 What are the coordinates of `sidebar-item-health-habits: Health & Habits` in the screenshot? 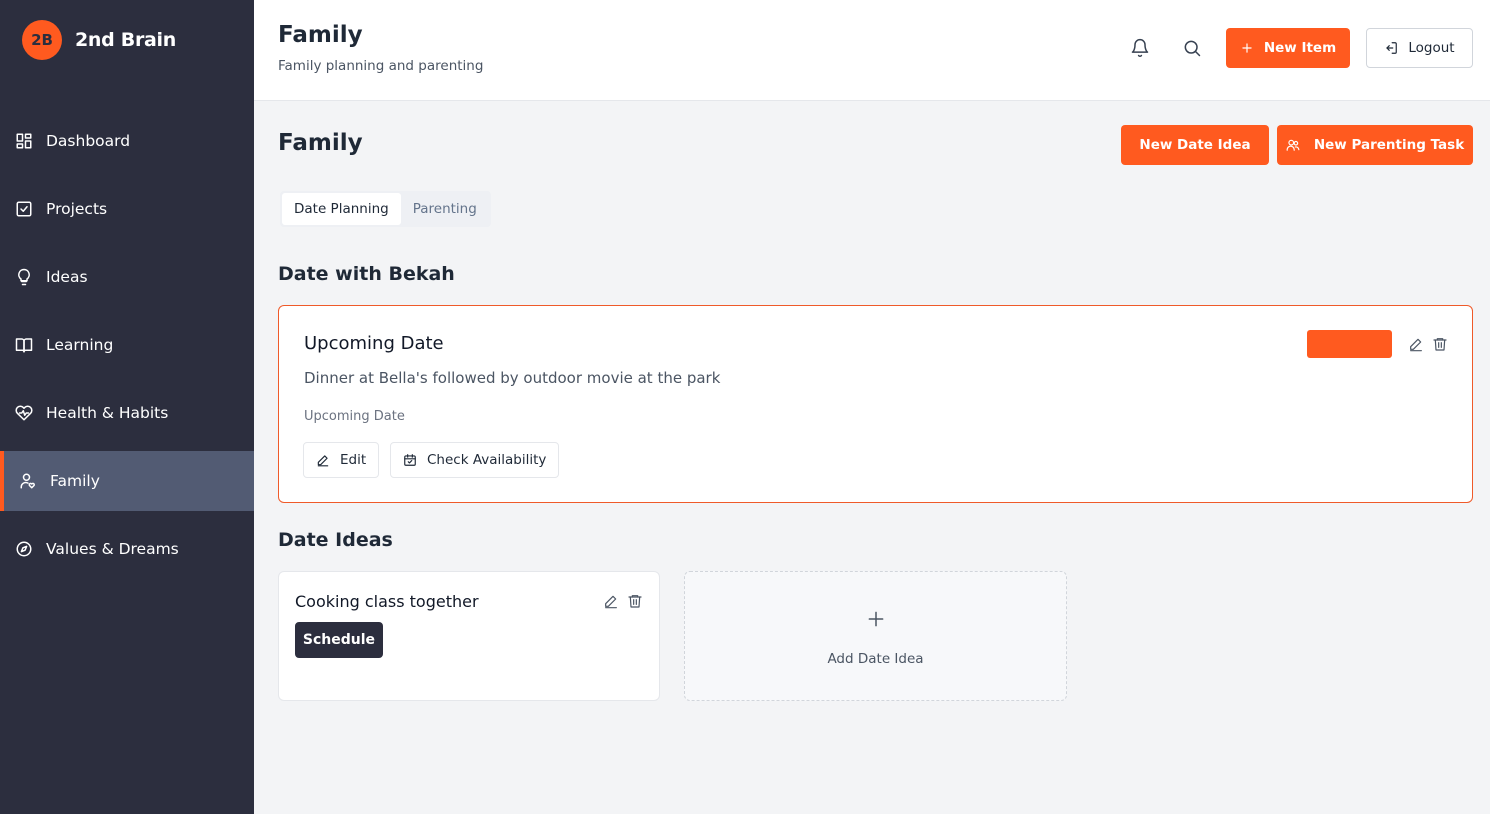 It's located at (127, 413).